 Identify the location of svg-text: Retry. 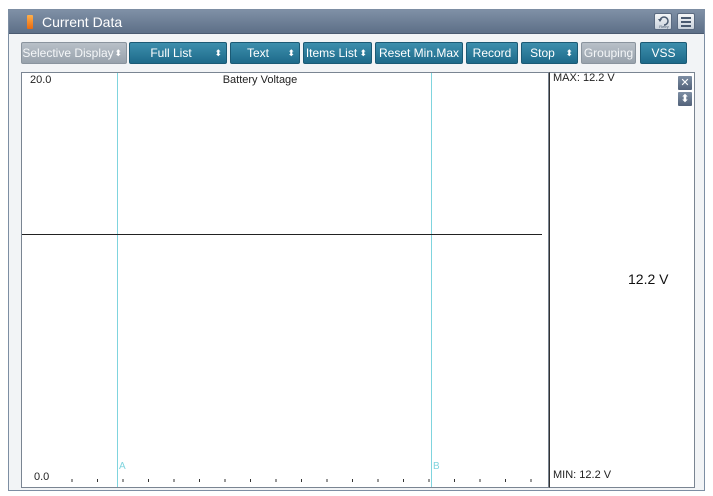
(664, 26).